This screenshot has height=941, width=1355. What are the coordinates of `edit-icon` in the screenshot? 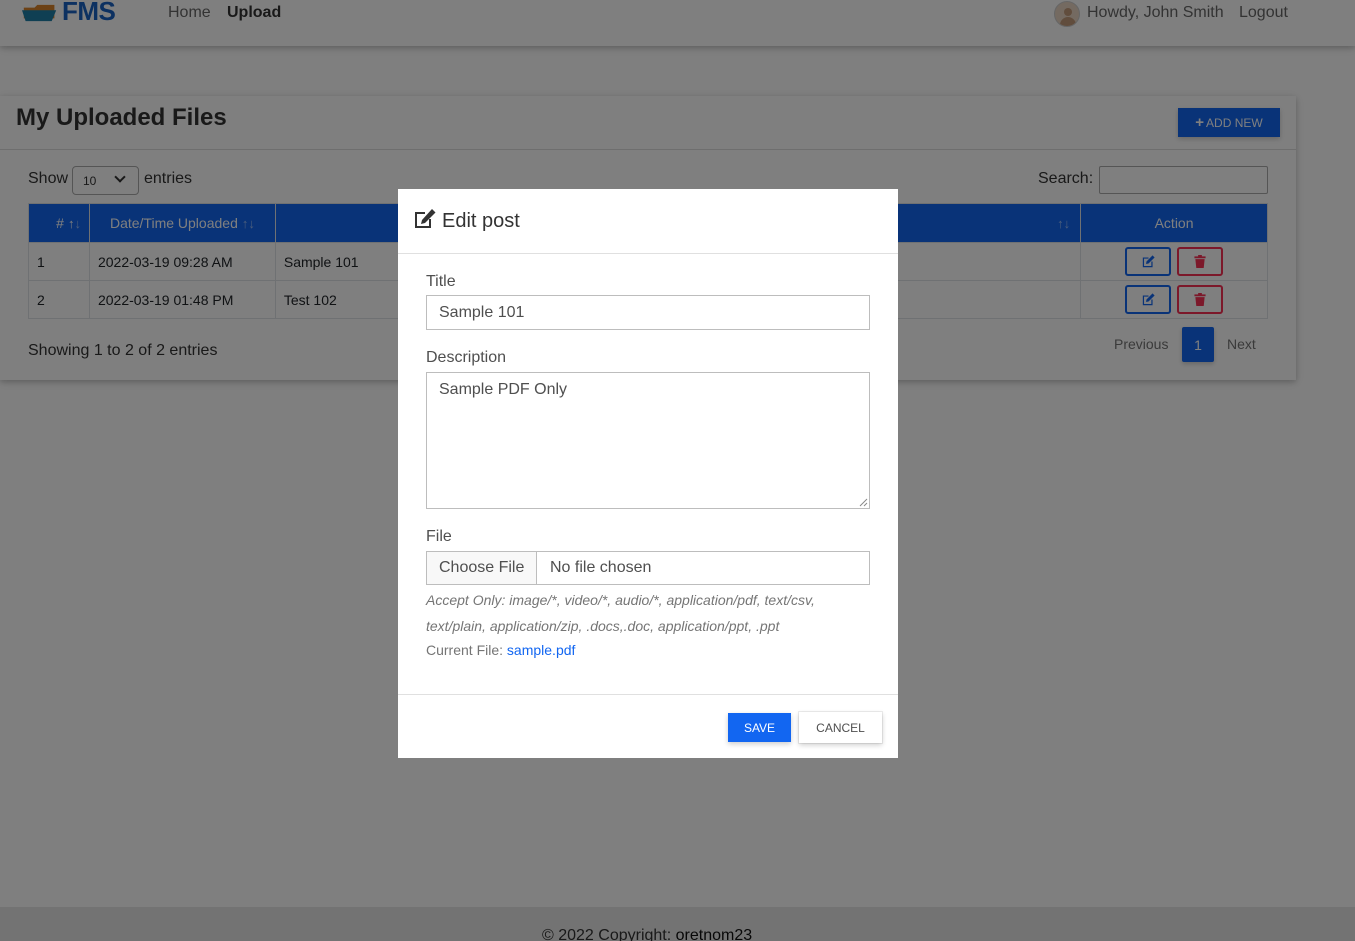 It's located at (425, 218).